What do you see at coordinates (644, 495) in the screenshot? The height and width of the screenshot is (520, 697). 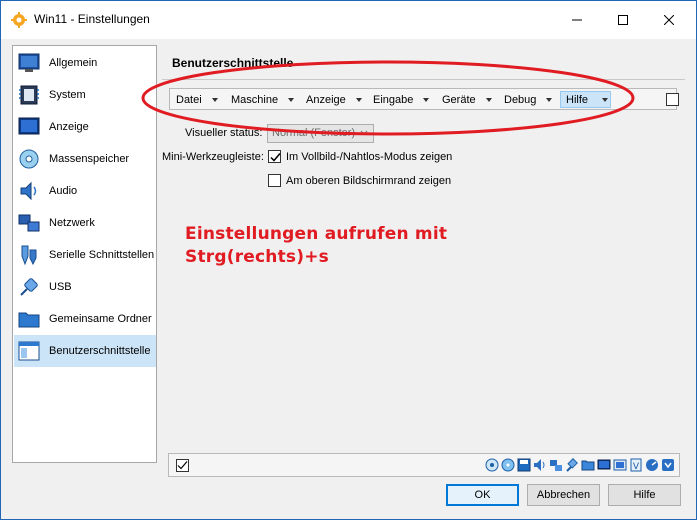 I see `help-button: Hilfe` at bounding box center [644, 495].